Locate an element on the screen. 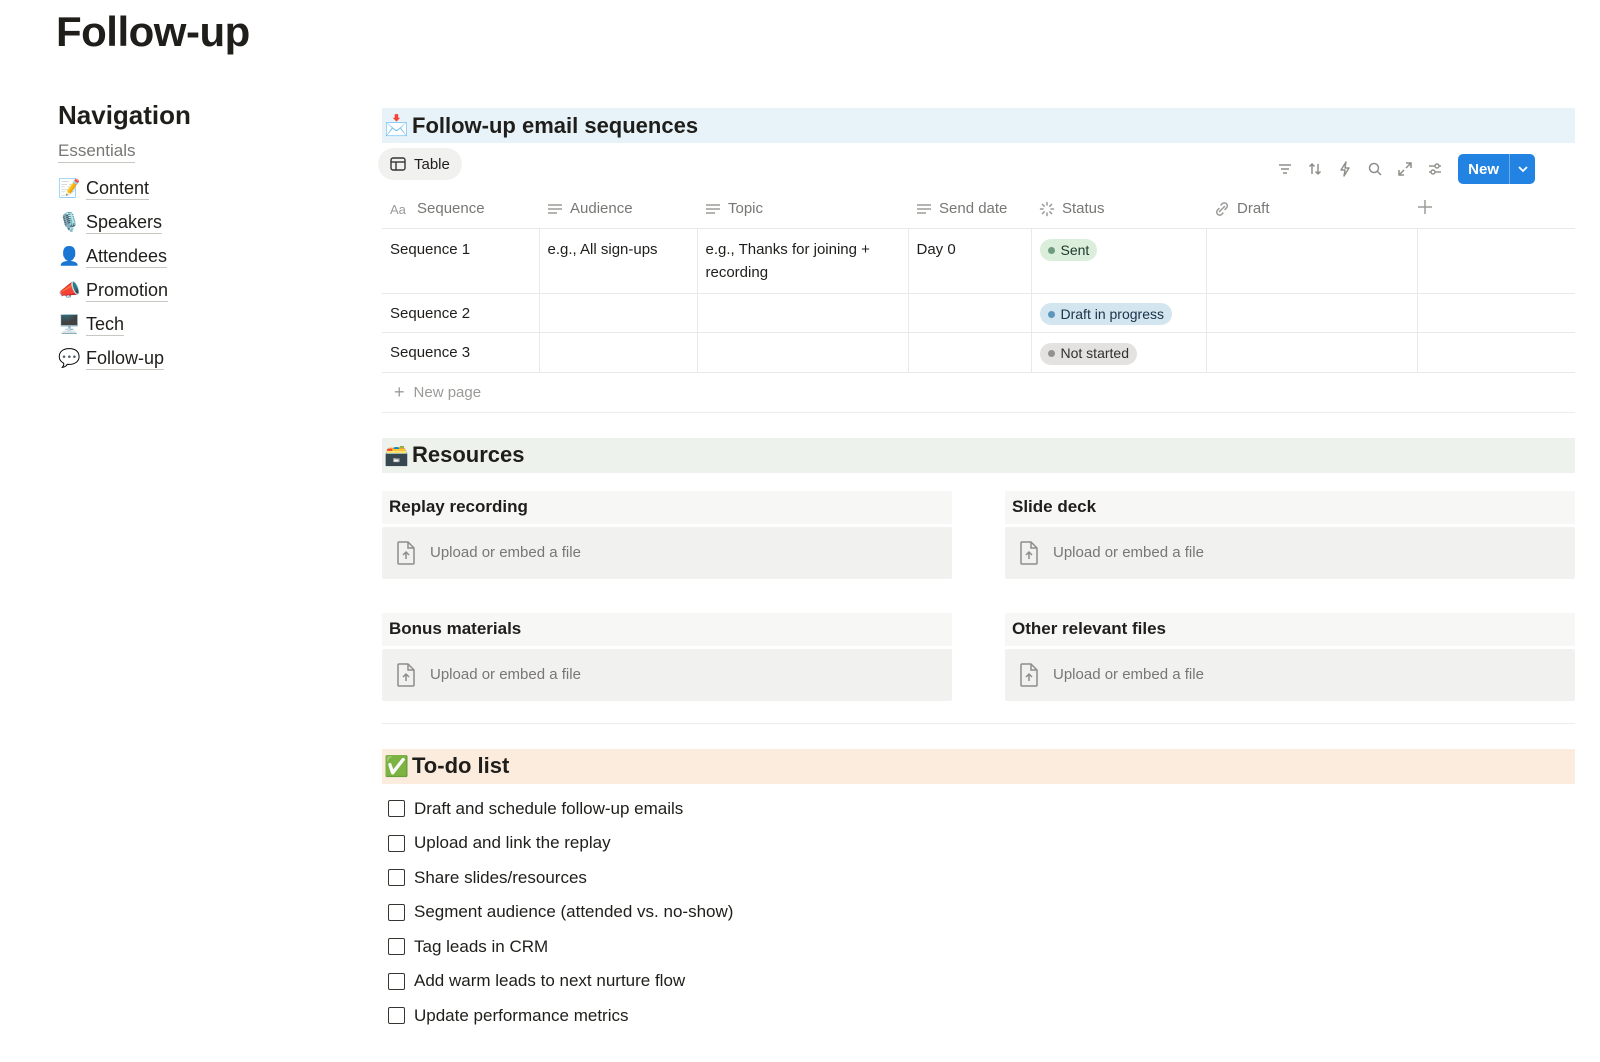  nav-item-label: Speakers is located at coordinates (124, 222).